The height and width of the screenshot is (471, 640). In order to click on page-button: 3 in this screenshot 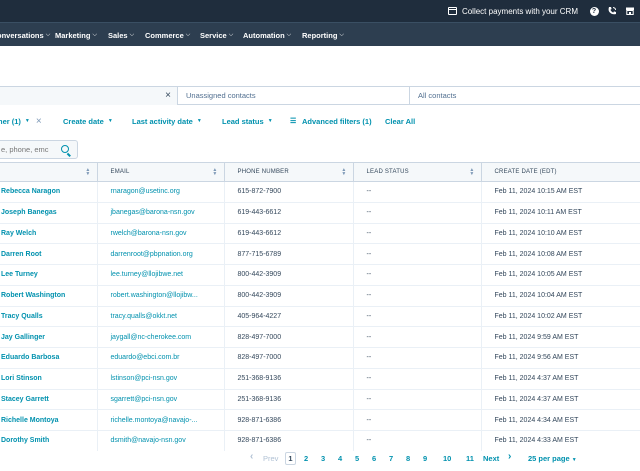, I will do `click(323, 458)`.